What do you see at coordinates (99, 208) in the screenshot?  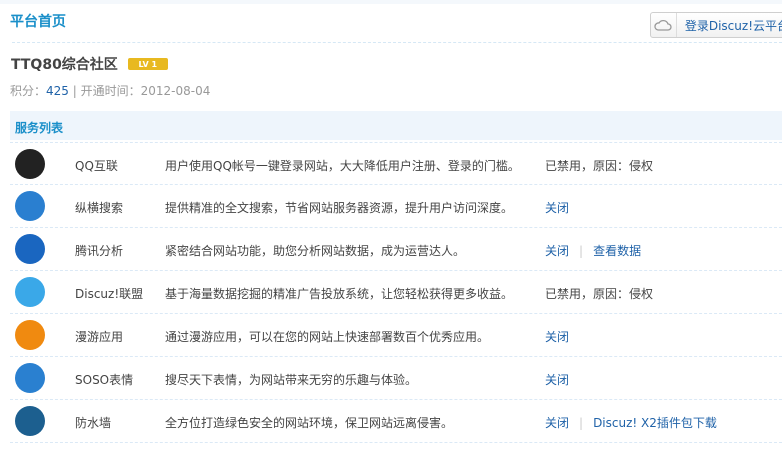 I see `service-name: 纵横搜索` at bounding box center [99, 208].